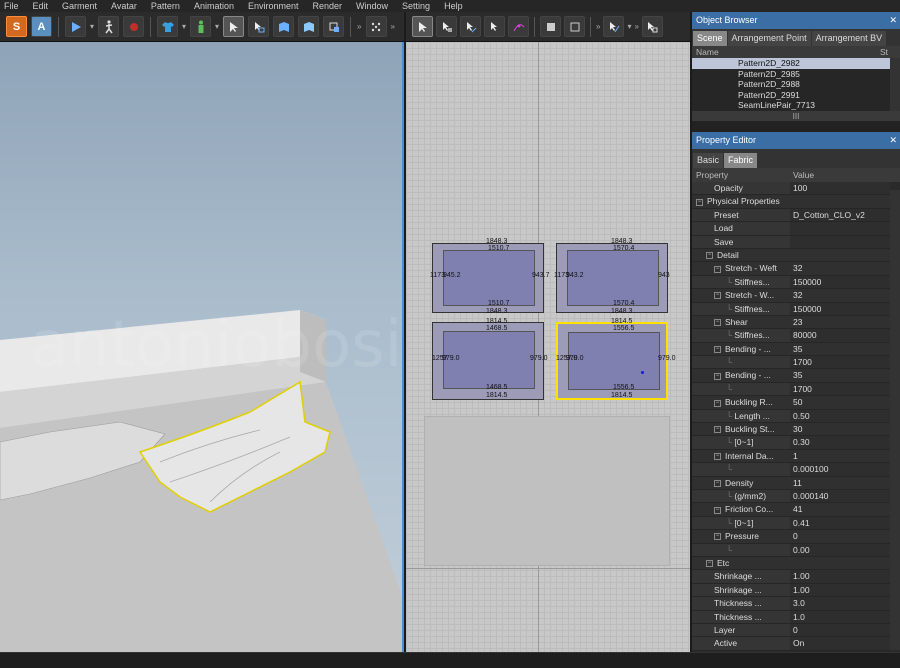  What do you see at coordinates (791, 456) in the screenshot?
I see `property-row: − Internal Da... 1` at bounding box center [791, 456].